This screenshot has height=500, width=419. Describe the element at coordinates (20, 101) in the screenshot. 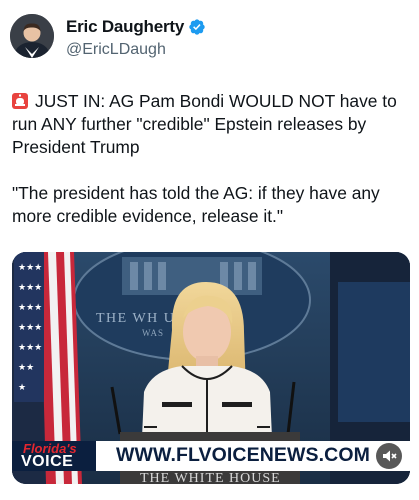

I see `siren-icon` at that location.